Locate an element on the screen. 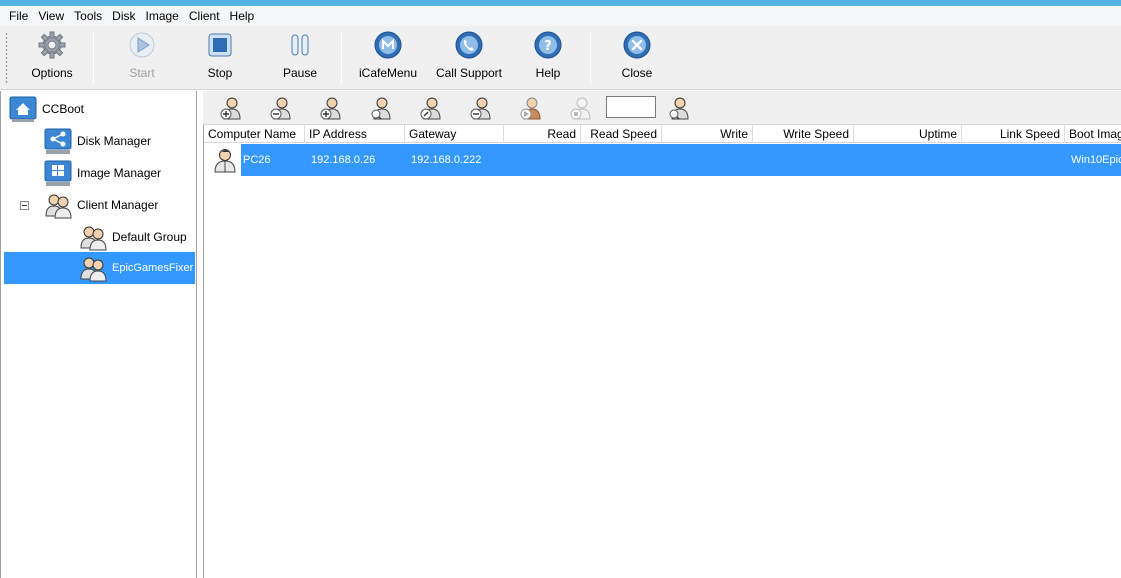 The height and width of the screenshot is (578, 1121). cell-ip-address: 192.168.0.26 is located at coordinates (343, 160).